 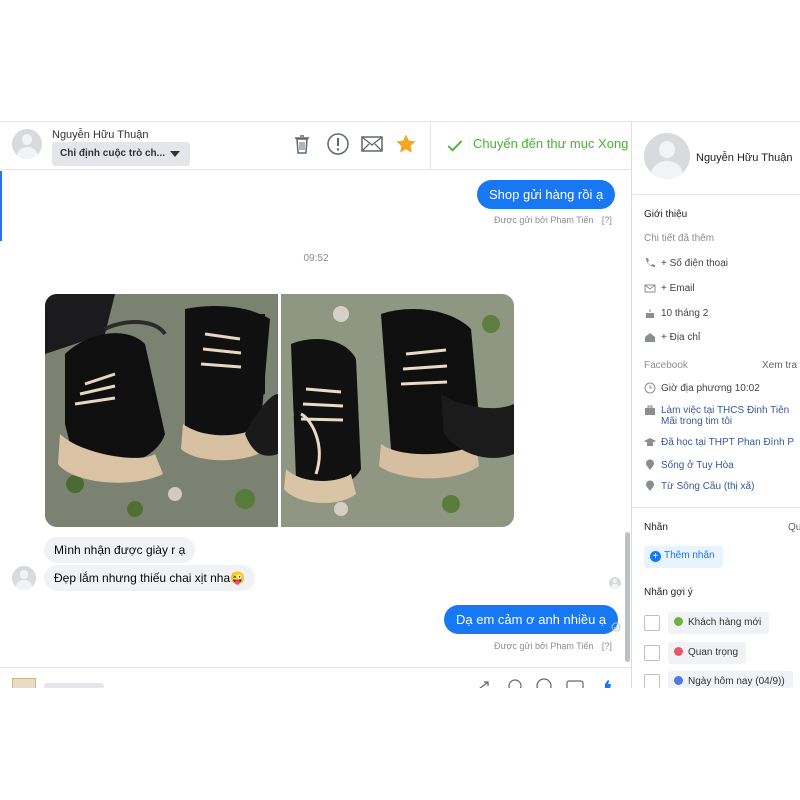 What do you see at coordinates (650, 442) in the screenshot?
I see `graduation-cap-icon` at bounding box center [650, 442].